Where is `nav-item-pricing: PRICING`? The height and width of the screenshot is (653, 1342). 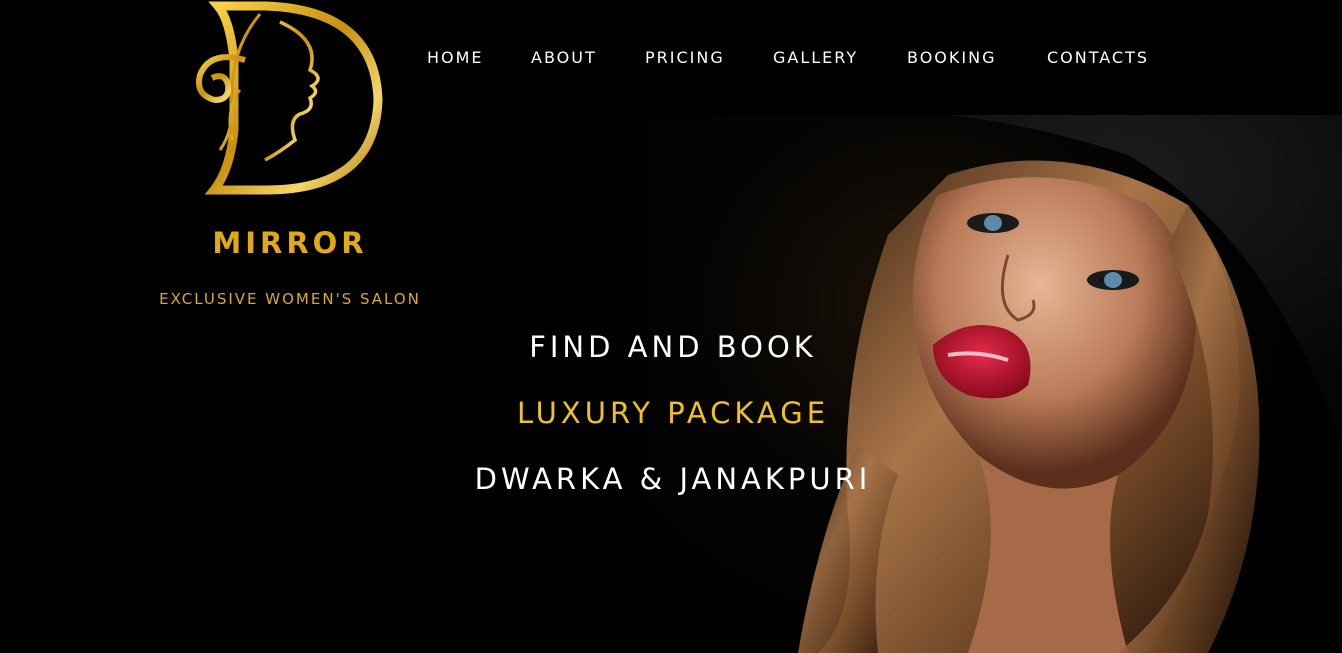 nav-item-pricing: PRICING is located at coordinates (685, 57).